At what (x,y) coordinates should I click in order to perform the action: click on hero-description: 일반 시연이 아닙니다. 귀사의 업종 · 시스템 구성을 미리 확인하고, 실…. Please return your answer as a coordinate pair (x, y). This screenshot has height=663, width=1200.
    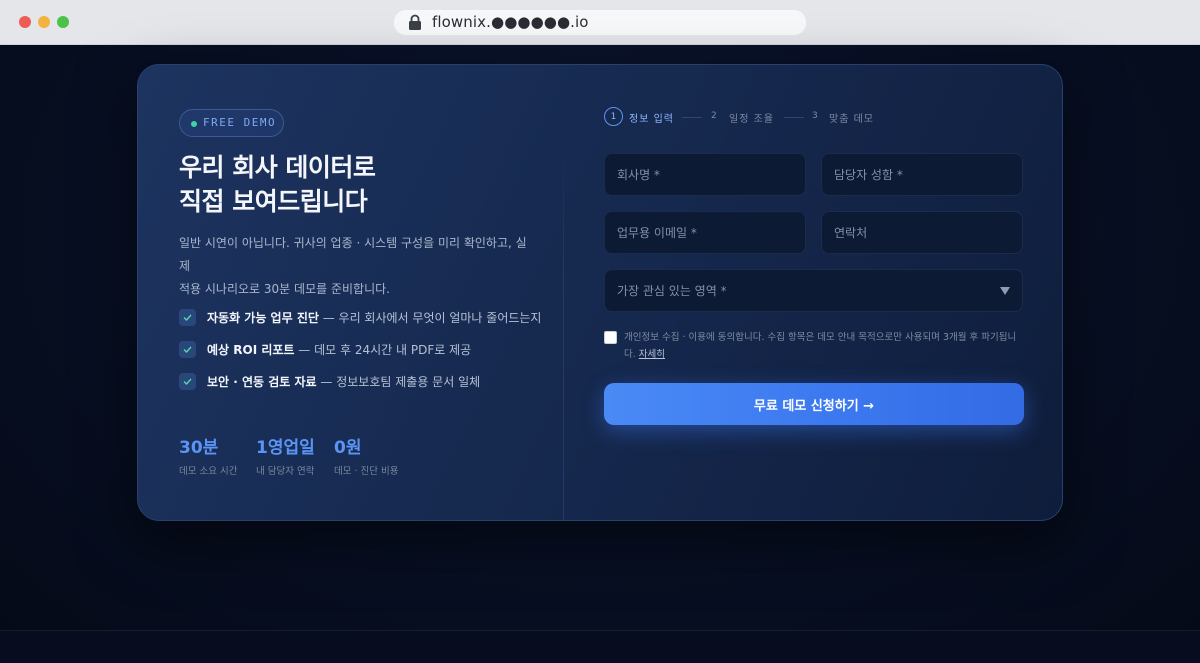
    Looking at the image, I should click on (356, 266).